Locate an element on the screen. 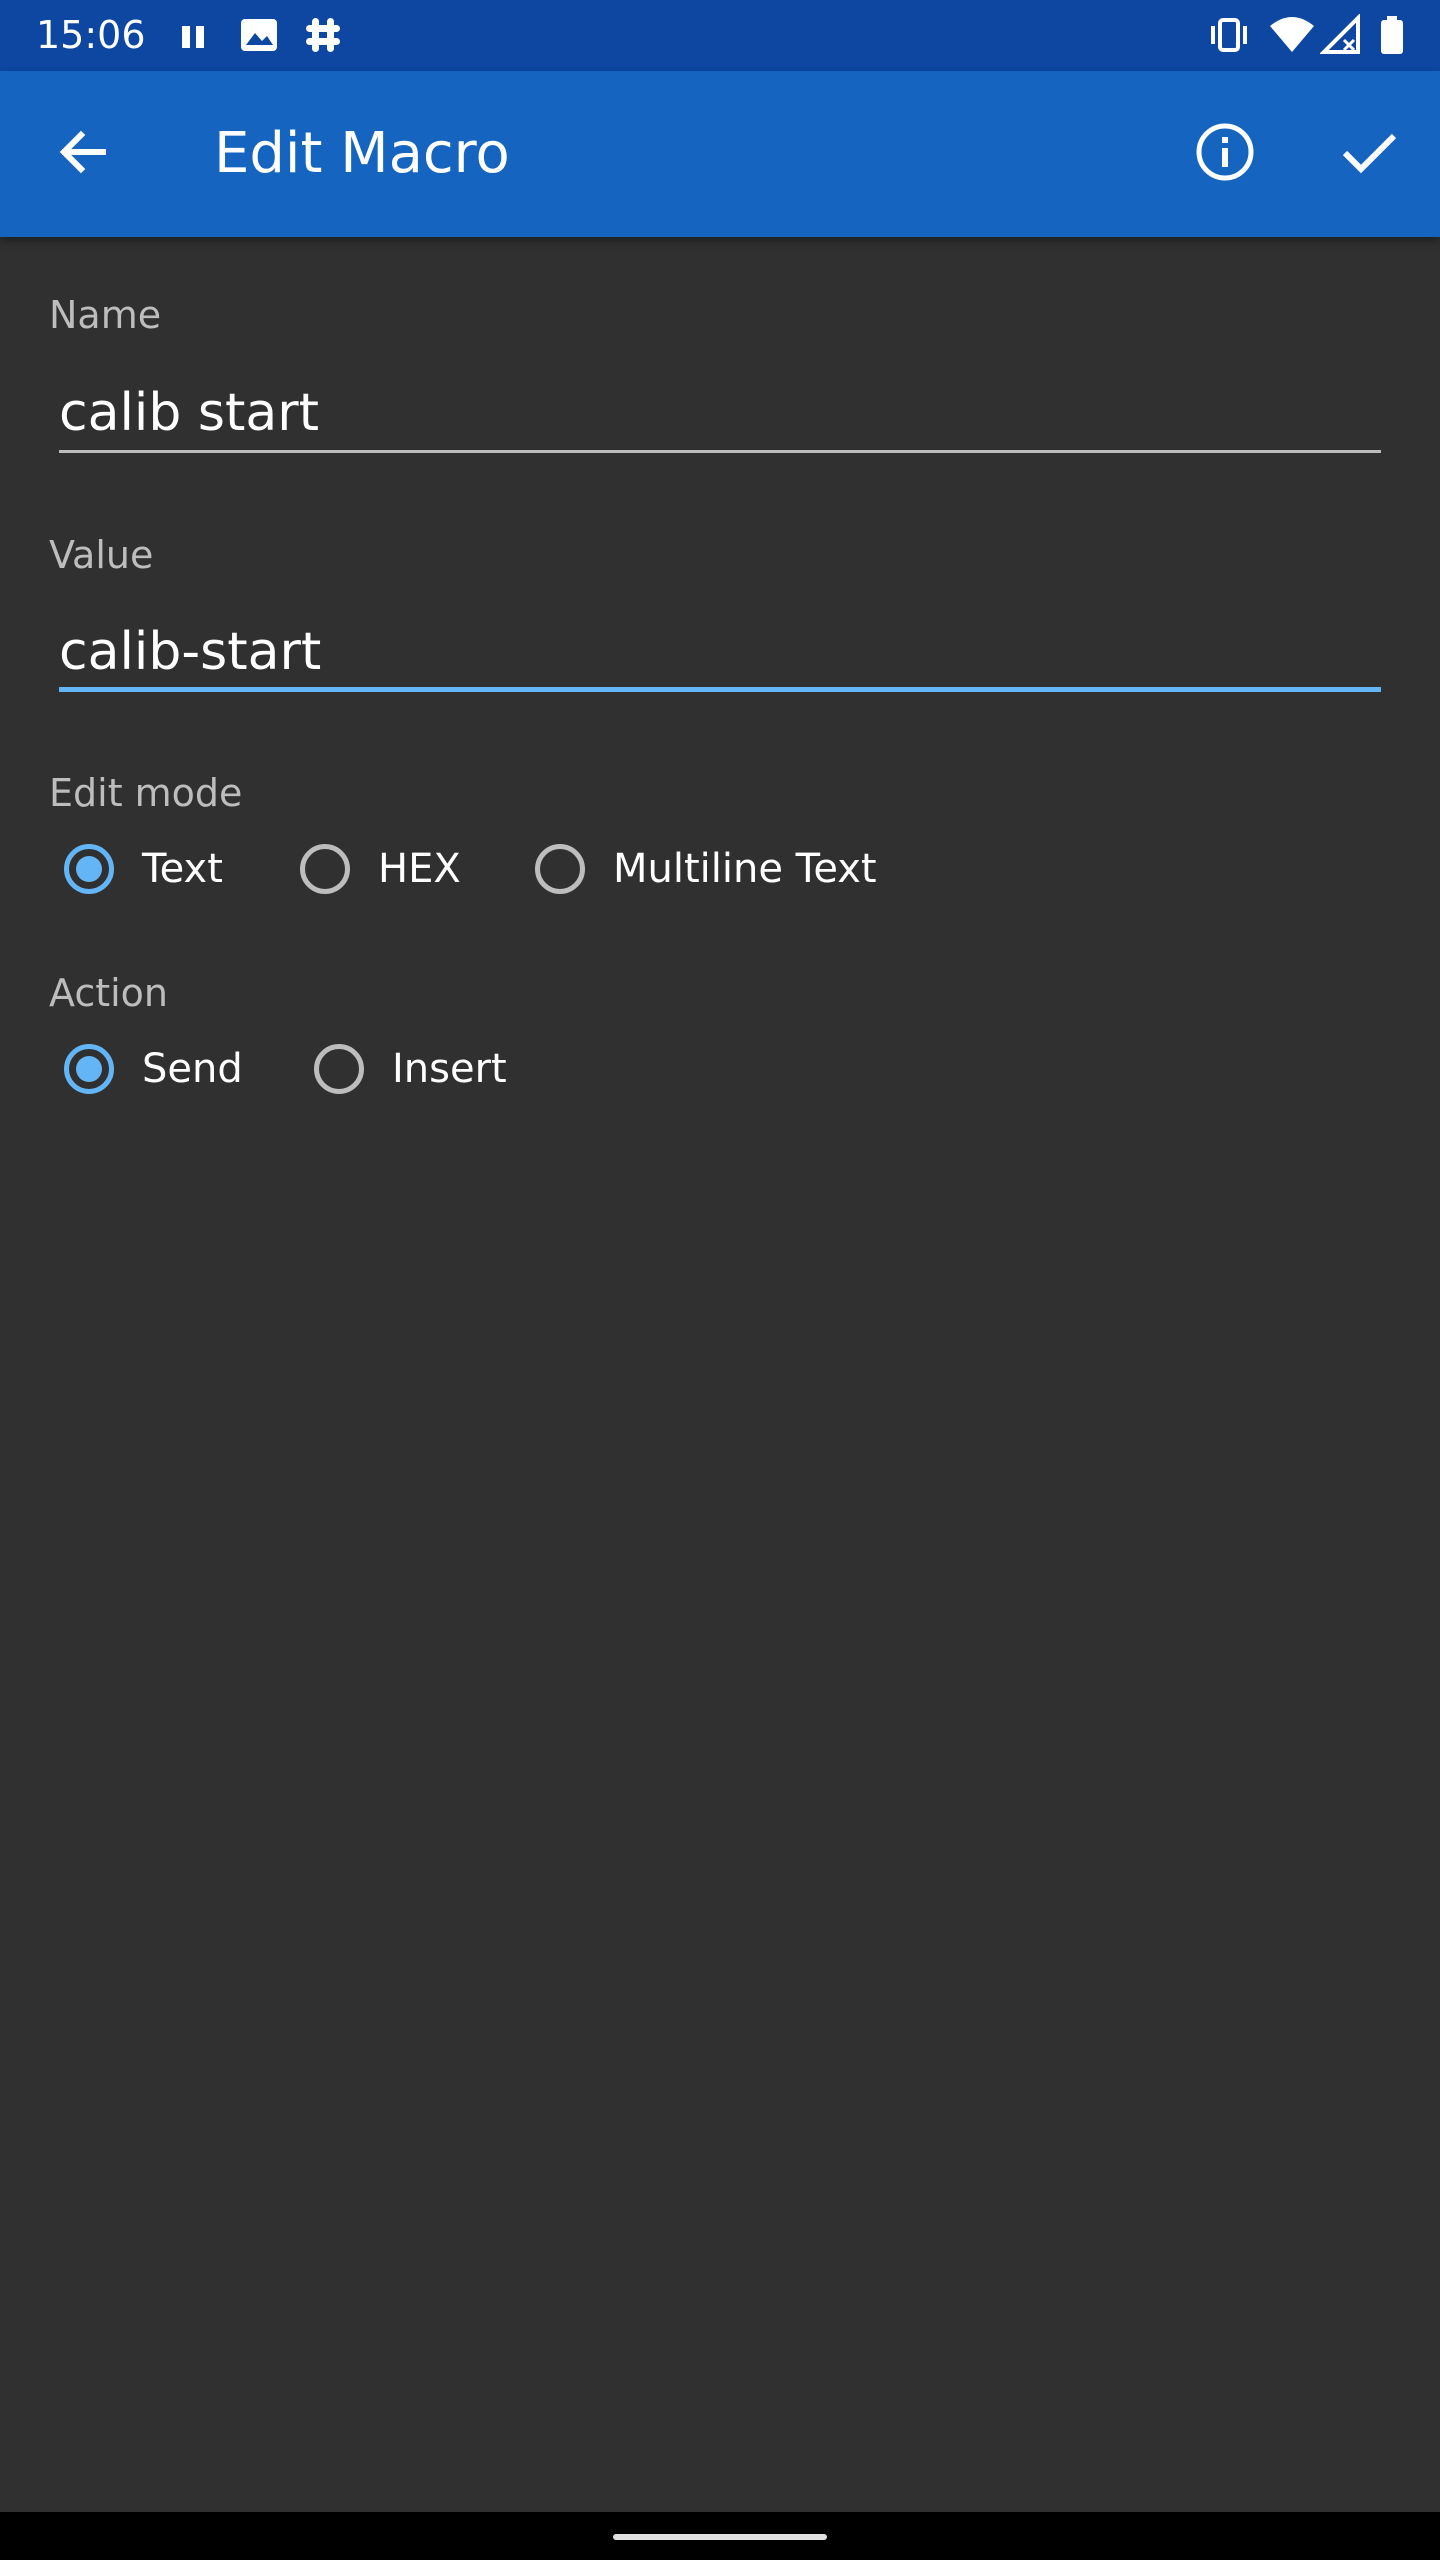 The height and width of the screenshot is (2560, 1440). edit-mode-option-hex: HEX is located at coordinates (380, 869).